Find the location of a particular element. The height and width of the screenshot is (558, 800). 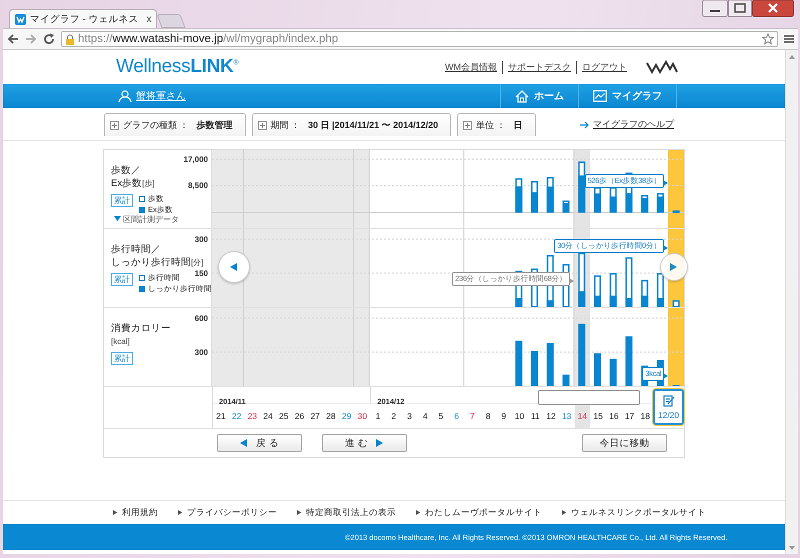

day-label: 12 is located at coordinates (551, 416).